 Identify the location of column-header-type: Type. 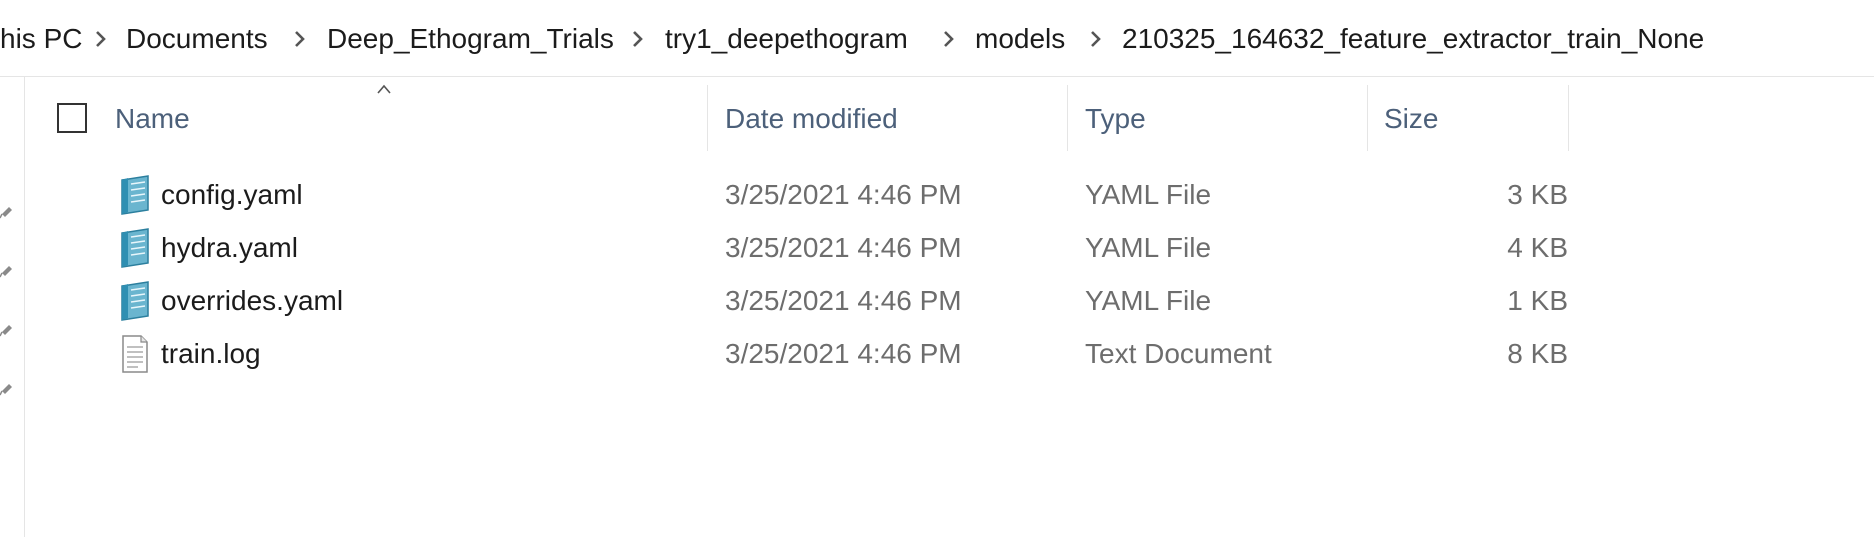
(1115, 119).